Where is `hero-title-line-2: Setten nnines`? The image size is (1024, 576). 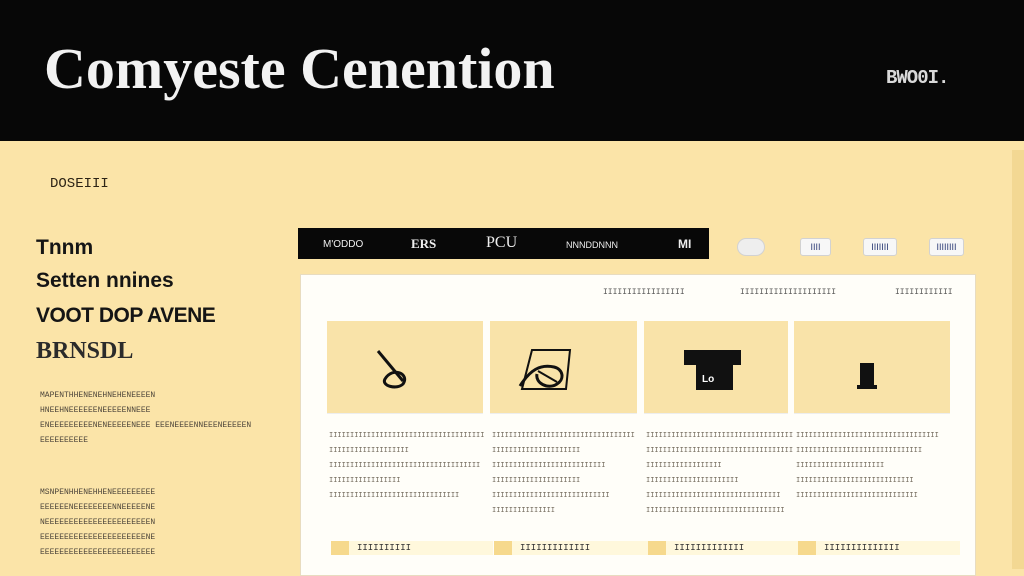
hero-title-line-2: Setten nnines is located at coordinates (105, 280).